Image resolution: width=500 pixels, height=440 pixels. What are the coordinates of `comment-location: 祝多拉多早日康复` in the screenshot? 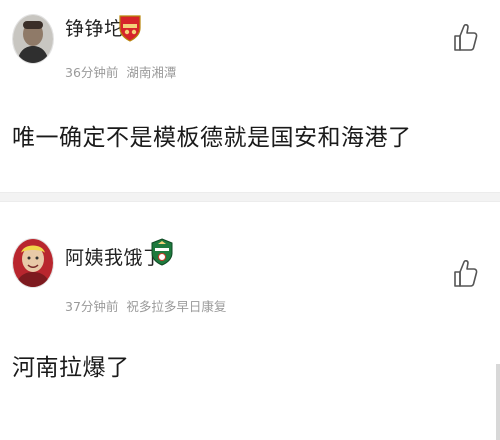 It's located at (176, 306).